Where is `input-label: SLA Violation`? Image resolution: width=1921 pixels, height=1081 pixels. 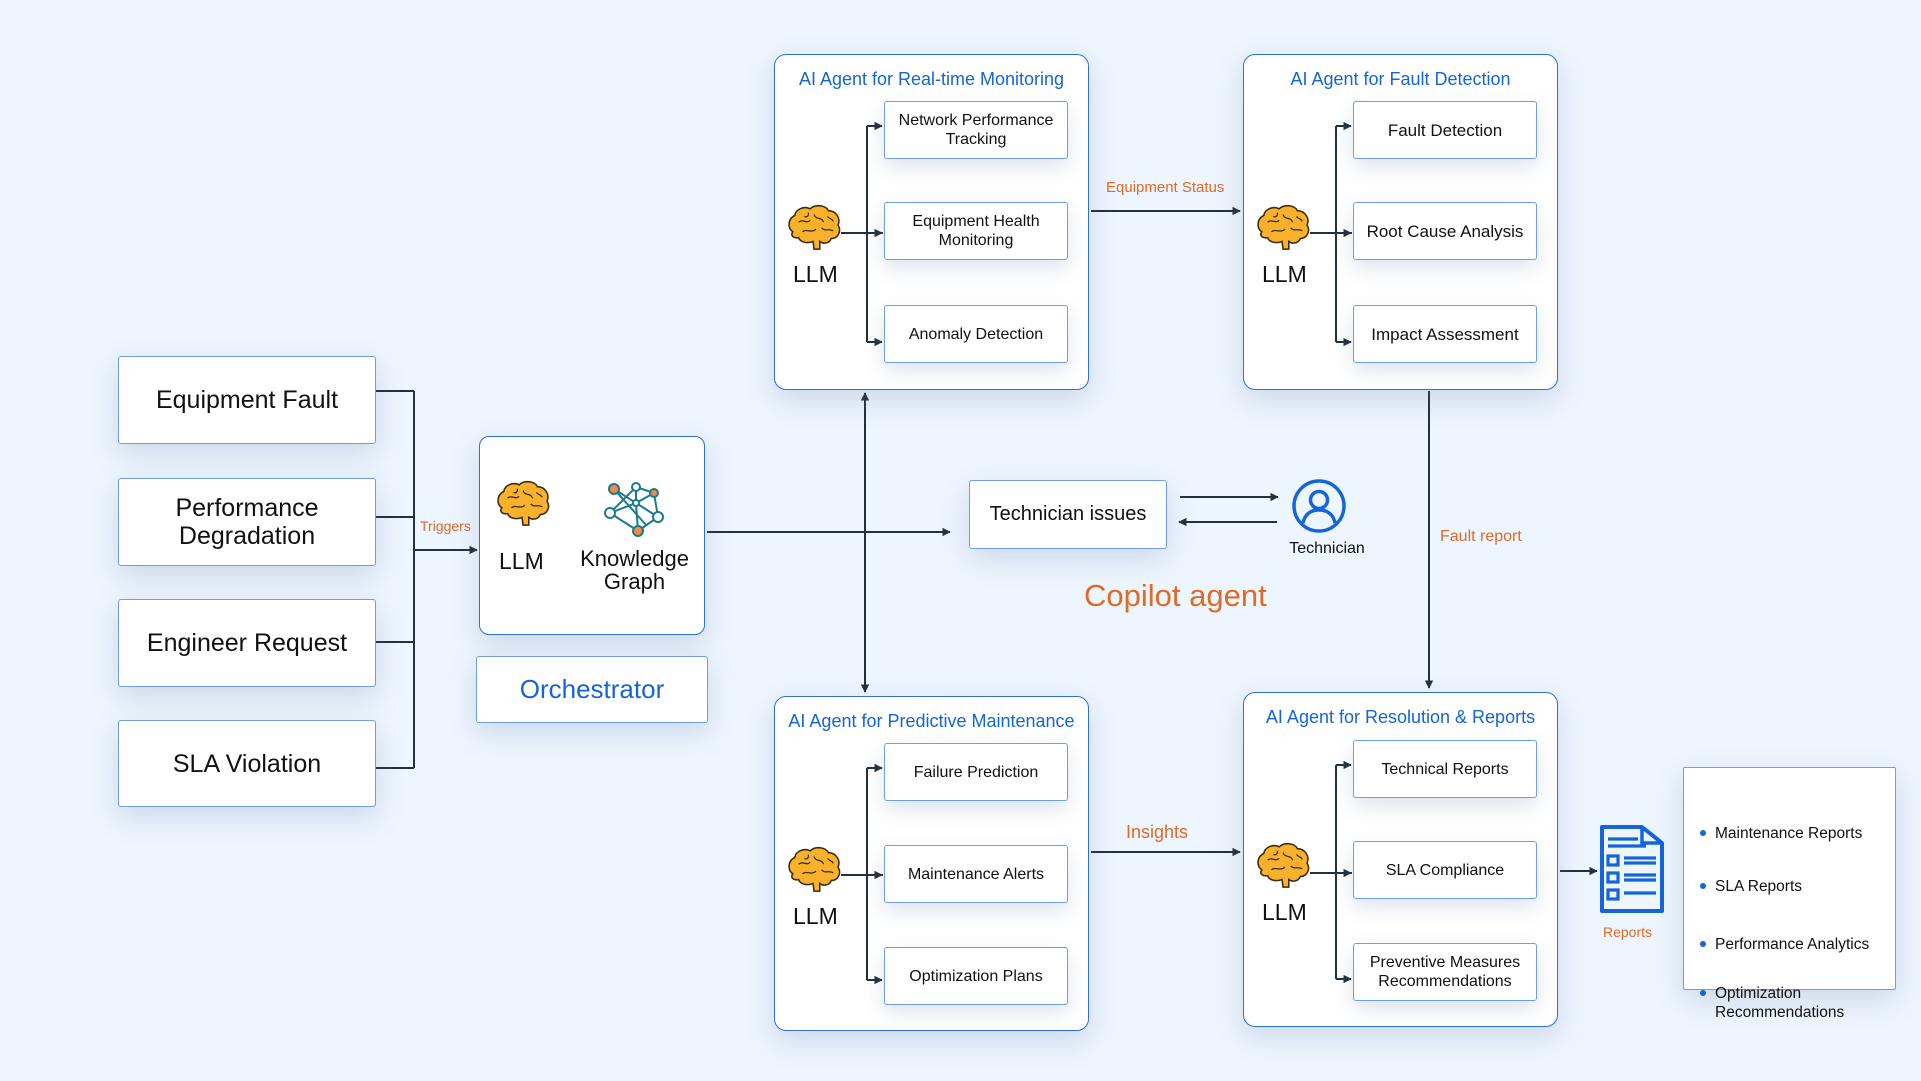 input-label: SLA Violation is located at coordinates (247, 763).